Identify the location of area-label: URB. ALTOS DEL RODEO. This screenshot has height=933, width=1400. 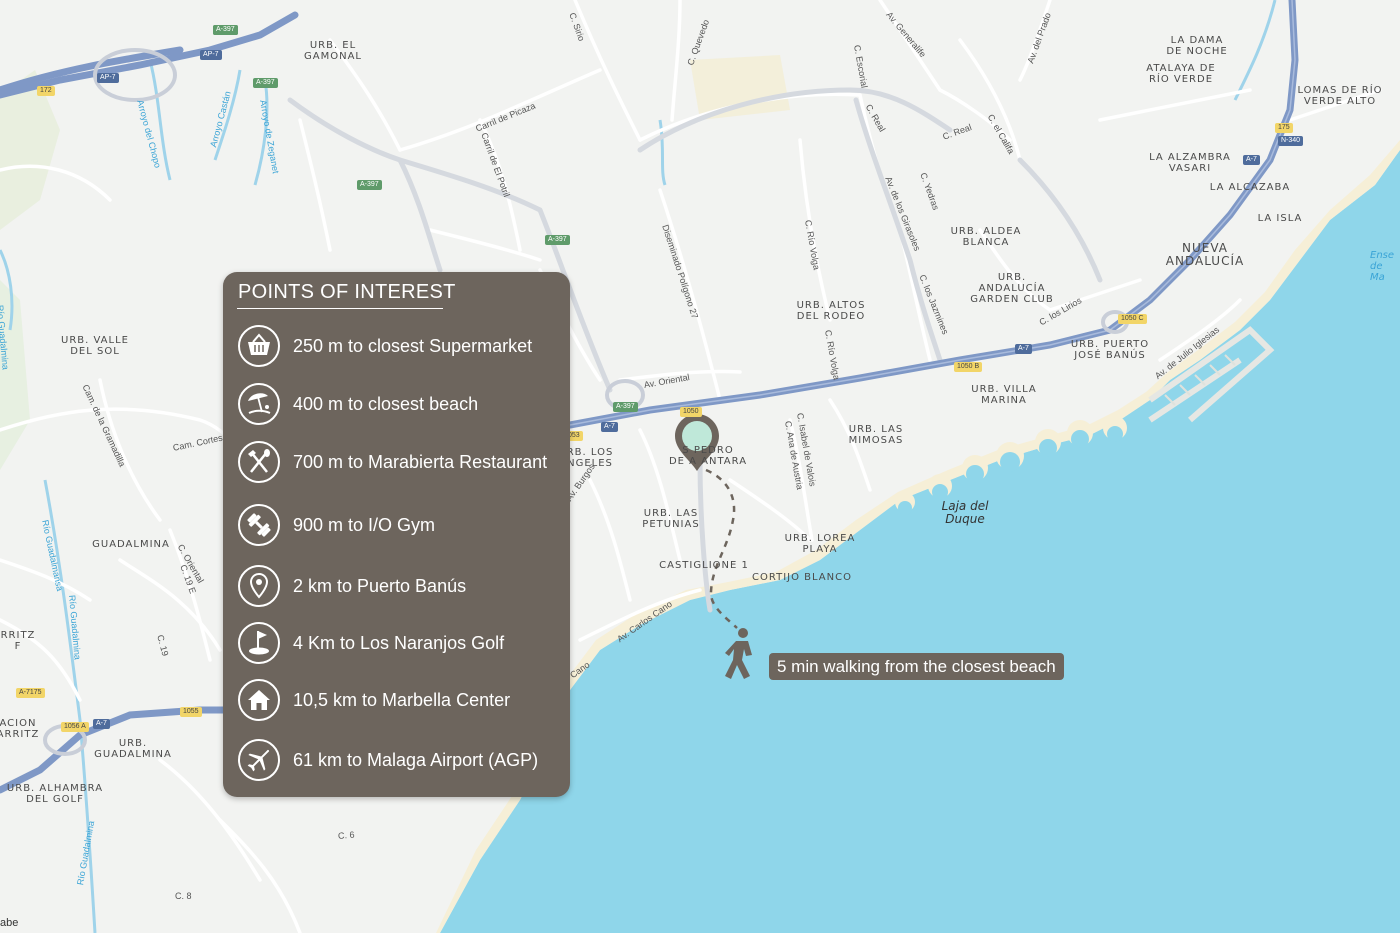
(831, 311).